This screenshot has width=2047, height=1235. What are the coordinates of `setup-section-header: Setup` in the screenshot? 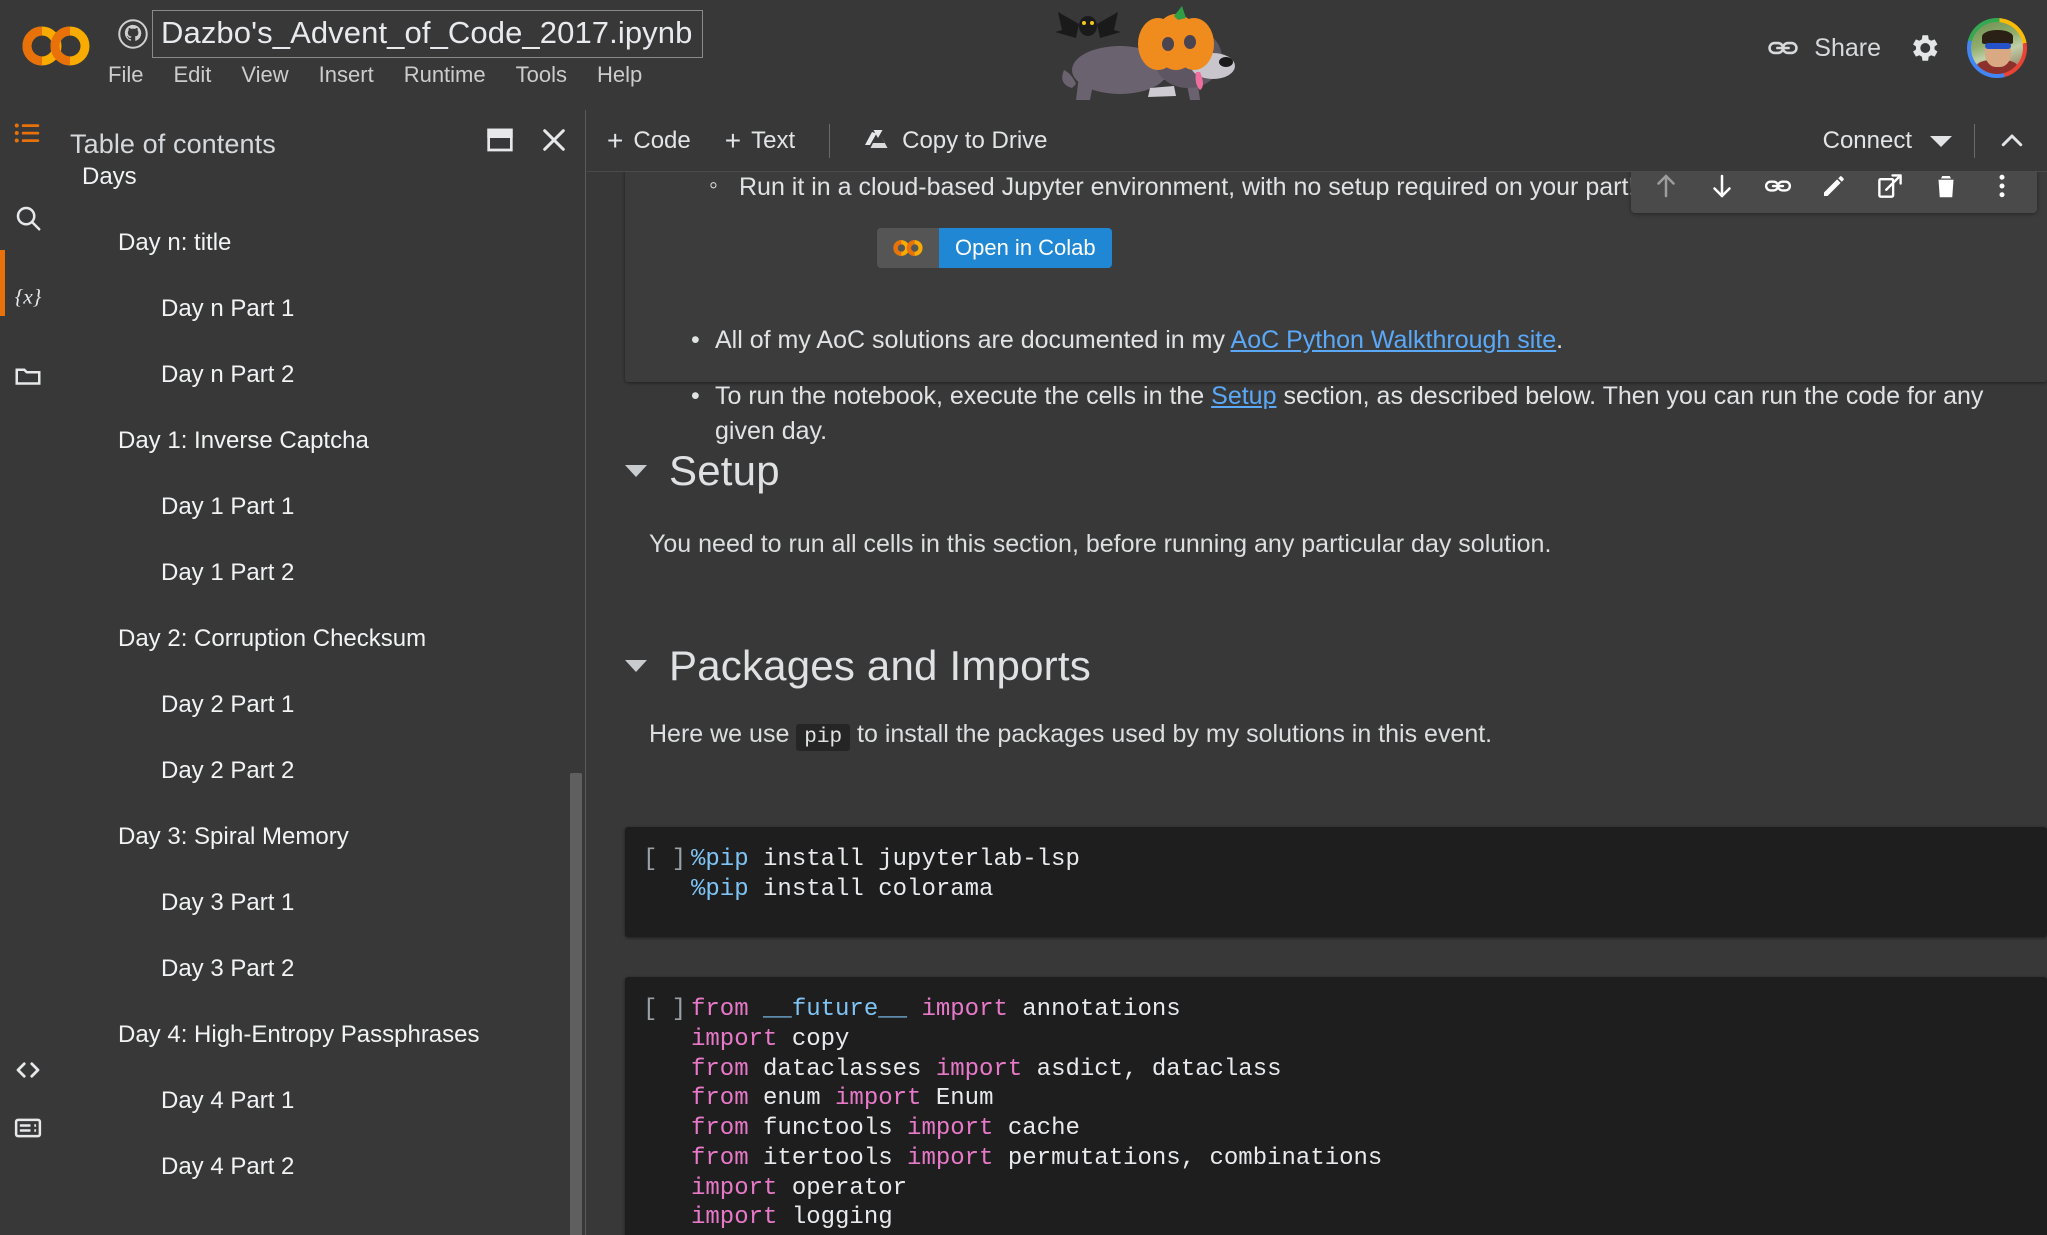 It's located at (702, 471).